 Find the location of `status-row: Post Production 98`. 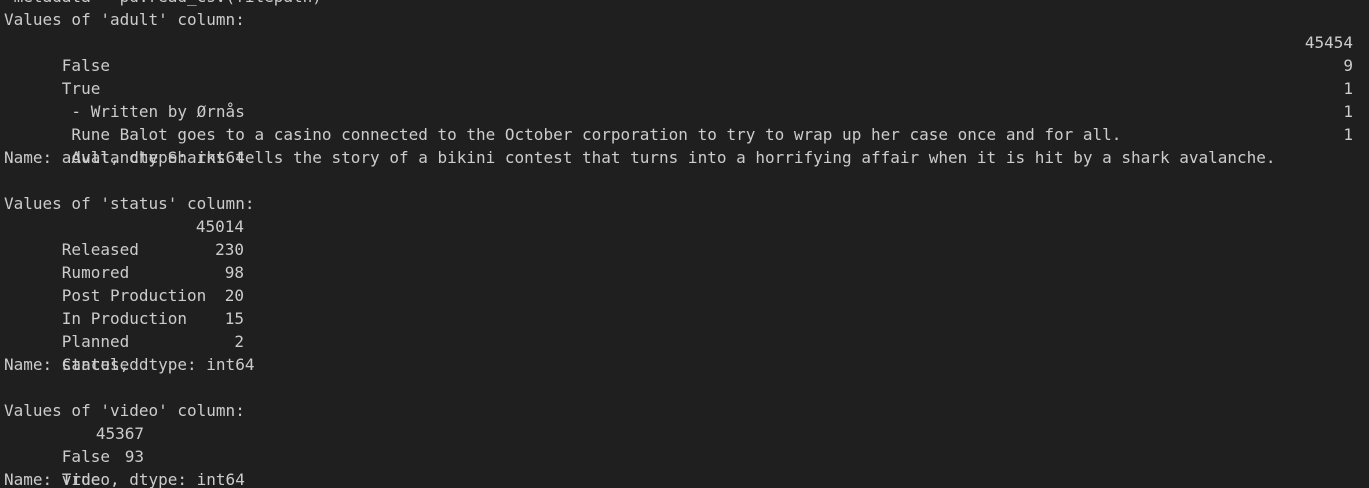

status-row: Post Production 98 is located at coordinates (684, 283).